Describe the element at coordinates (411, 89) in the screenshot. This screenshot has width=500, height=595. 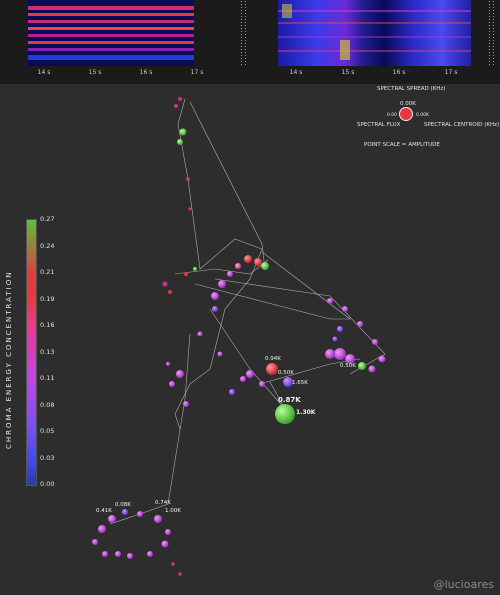
I see `legend-spread-label: SPECTRAL SPREAD (KHz)` at that location.